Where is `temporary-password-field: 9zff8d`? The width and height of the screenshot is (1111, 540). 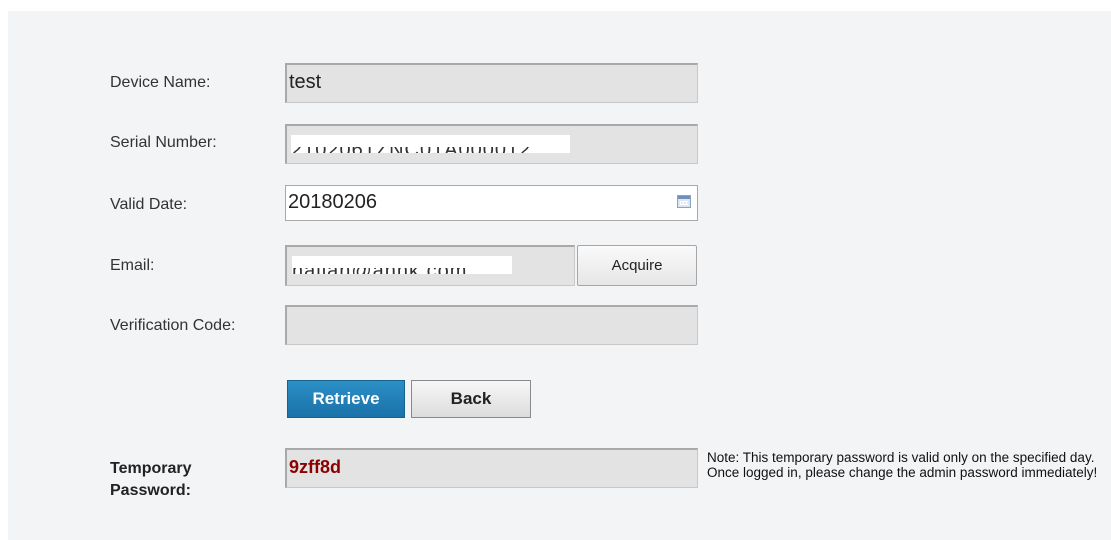 temporary-password-field: 9zff8d is located at coordinates (491, 468).